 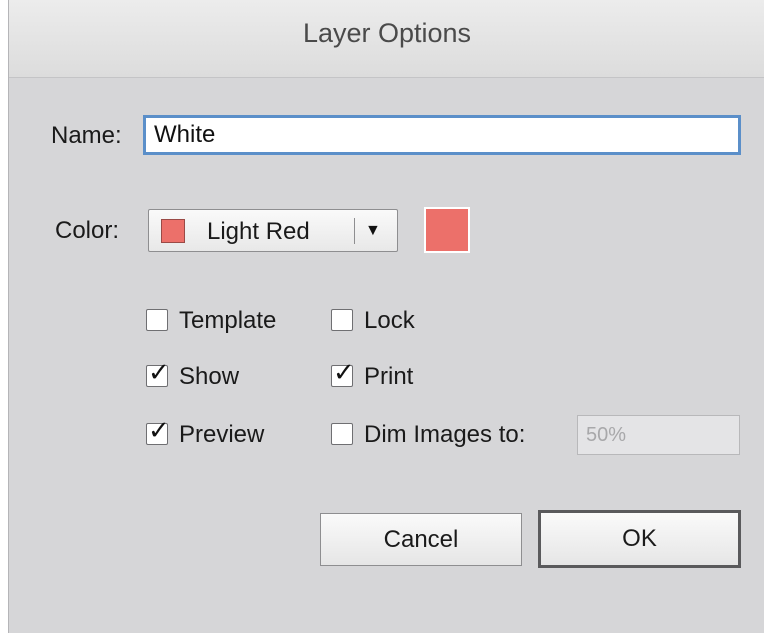 I want to click on print-checkbox: ✓, so click(x=343, y=373).